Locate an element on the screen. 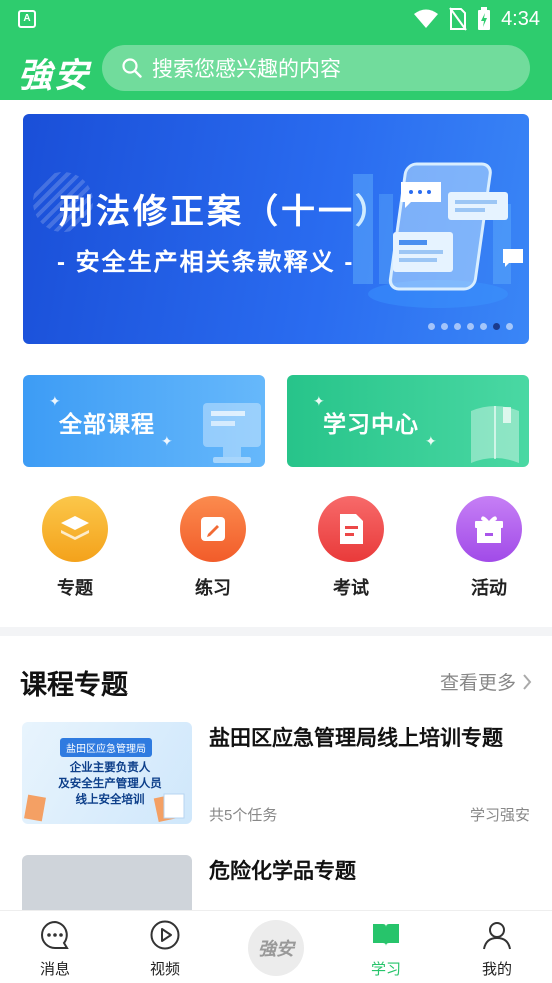  all-courses-label: 全部课程 is located at coordinates (107, 424).